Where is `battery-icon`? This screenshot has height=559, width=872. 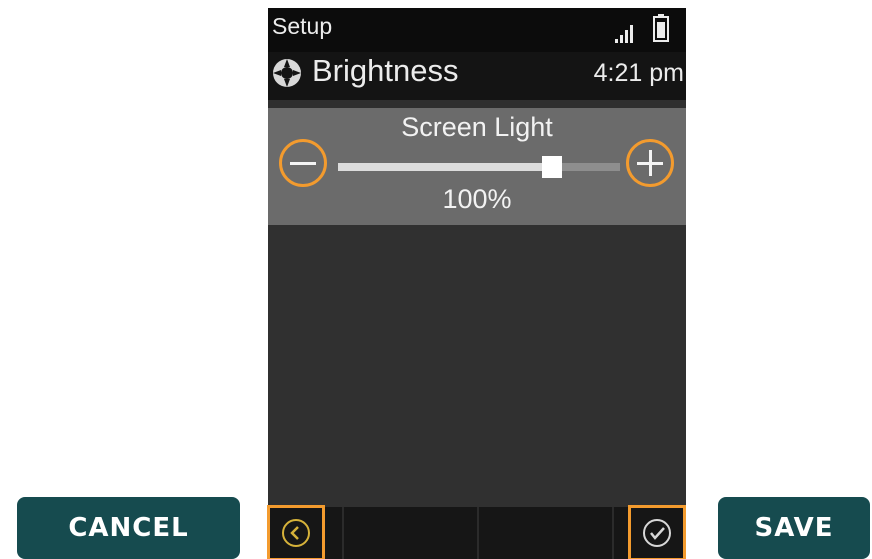 battery-icon is located at coordinates (661, 28).